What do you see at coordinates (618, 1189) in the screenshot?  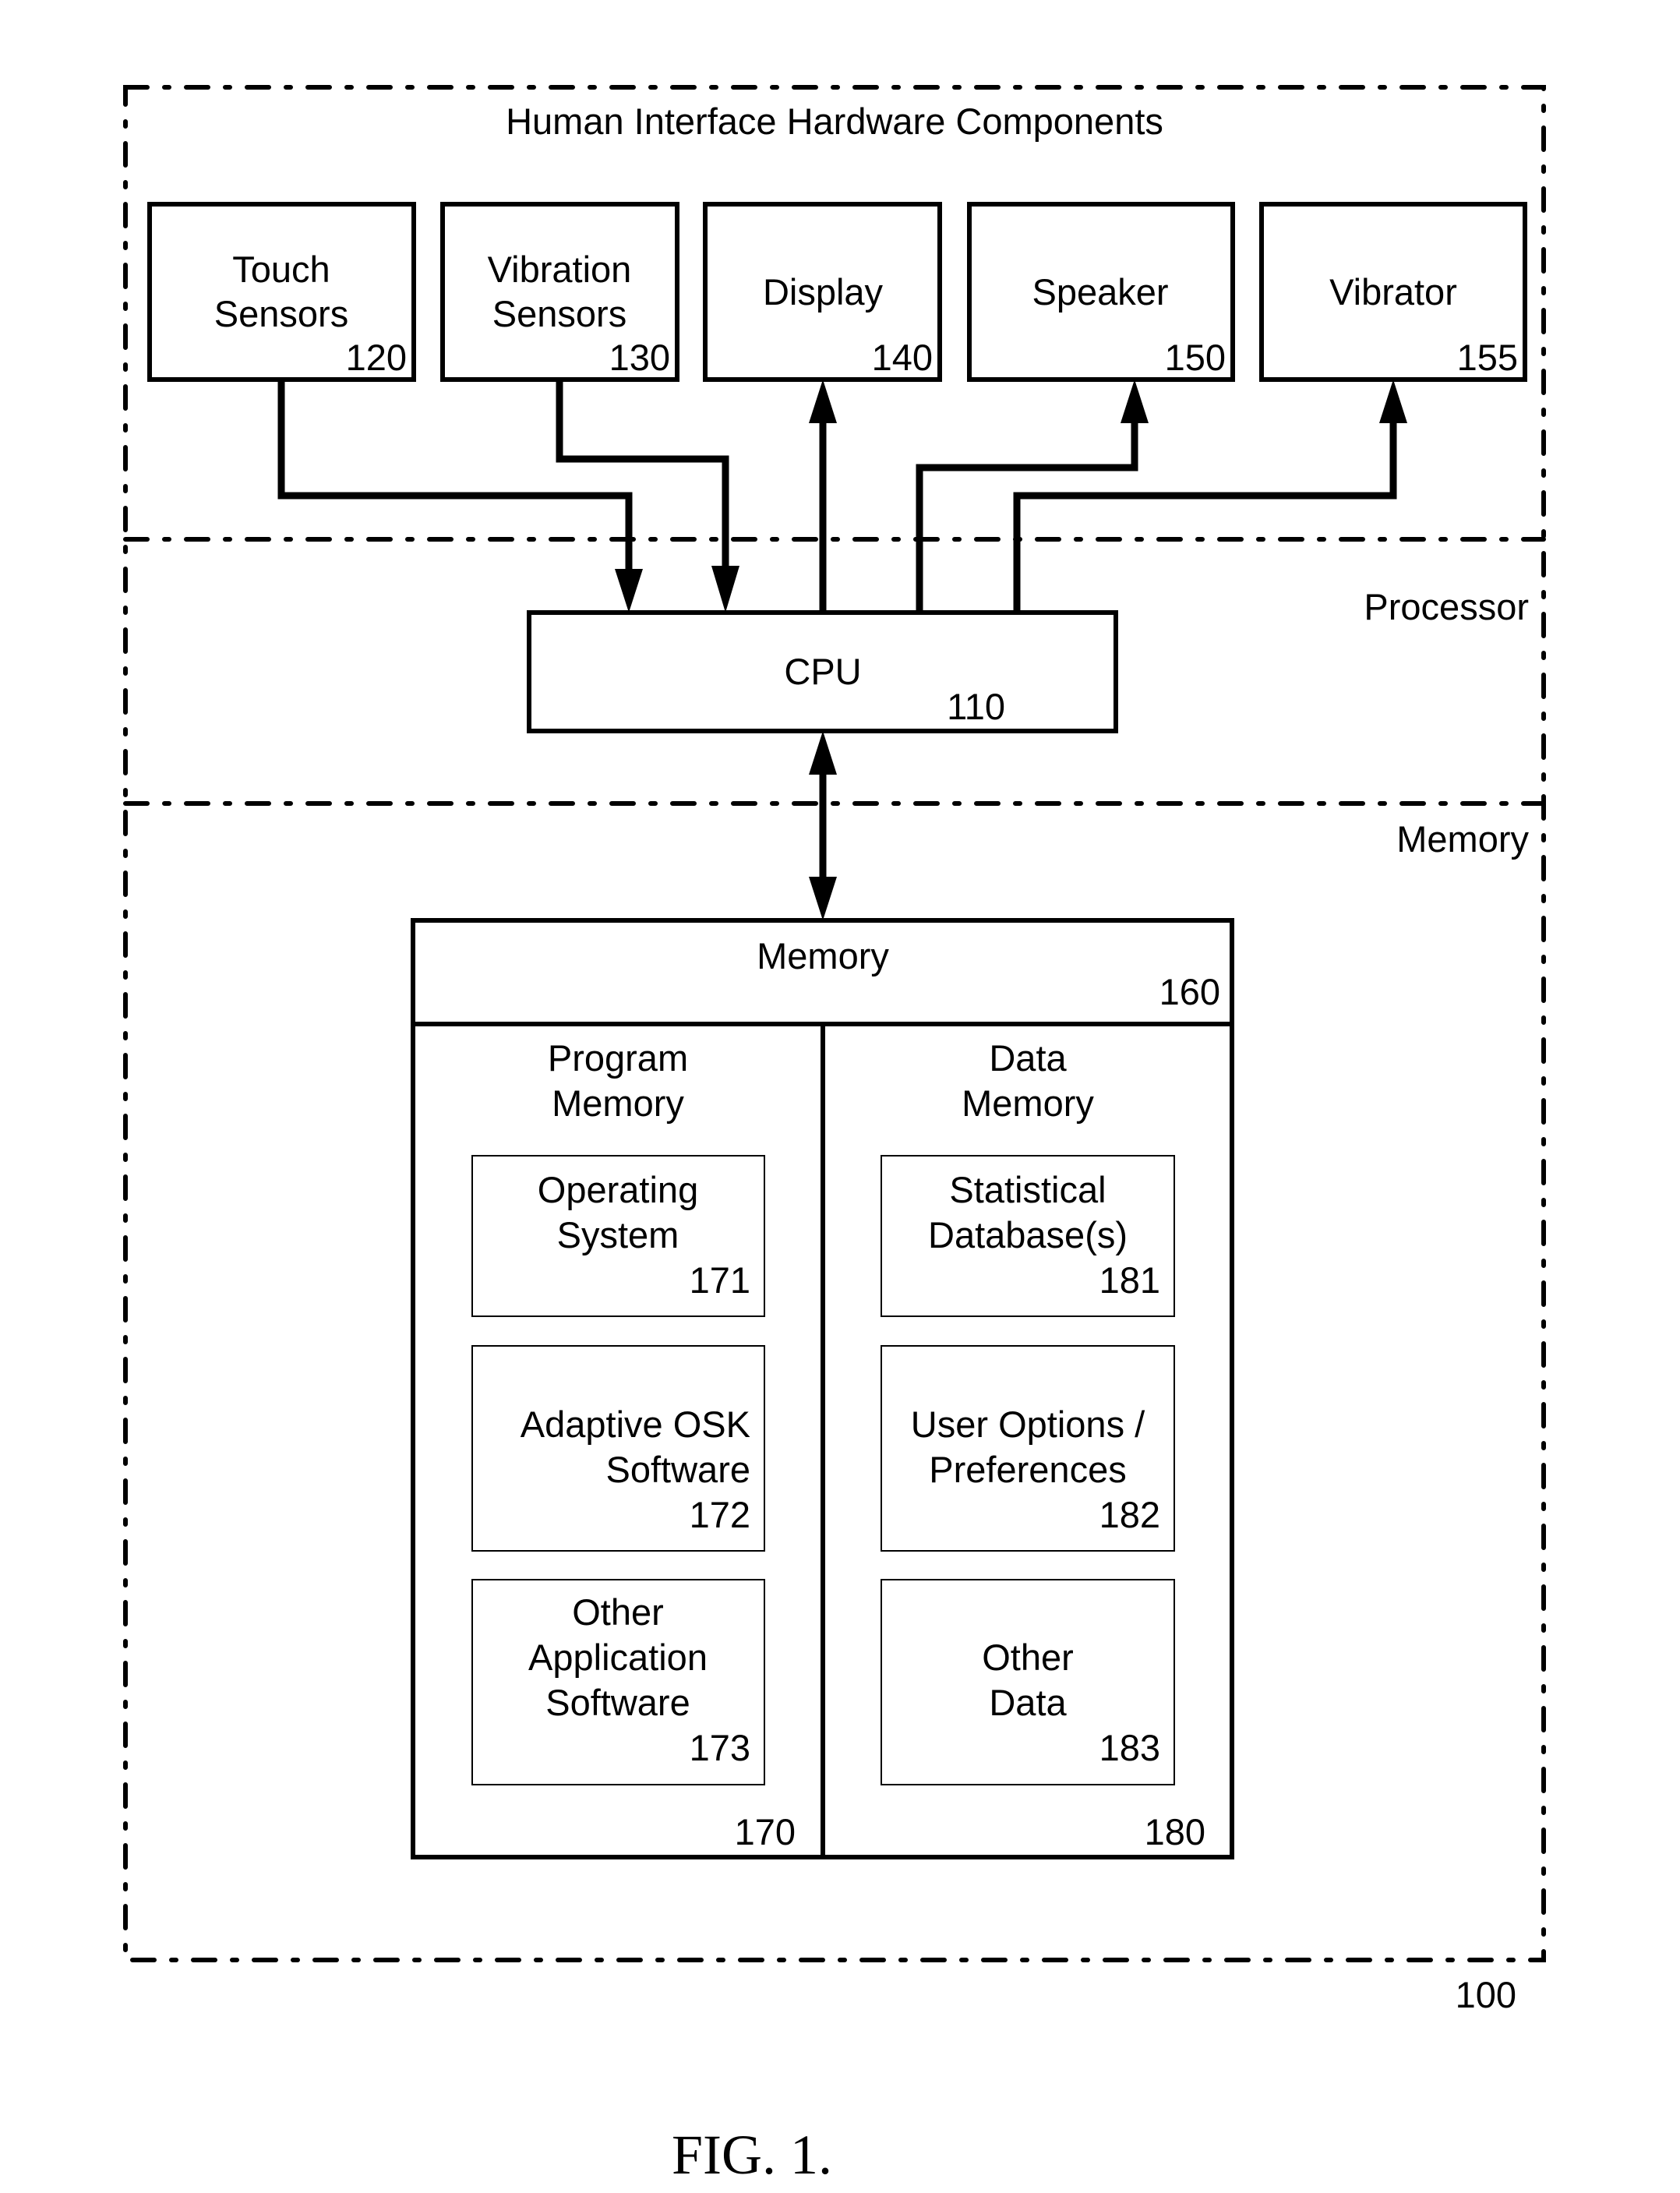 I see `item-label-line: Operating` at bounding box center [618, 1189].